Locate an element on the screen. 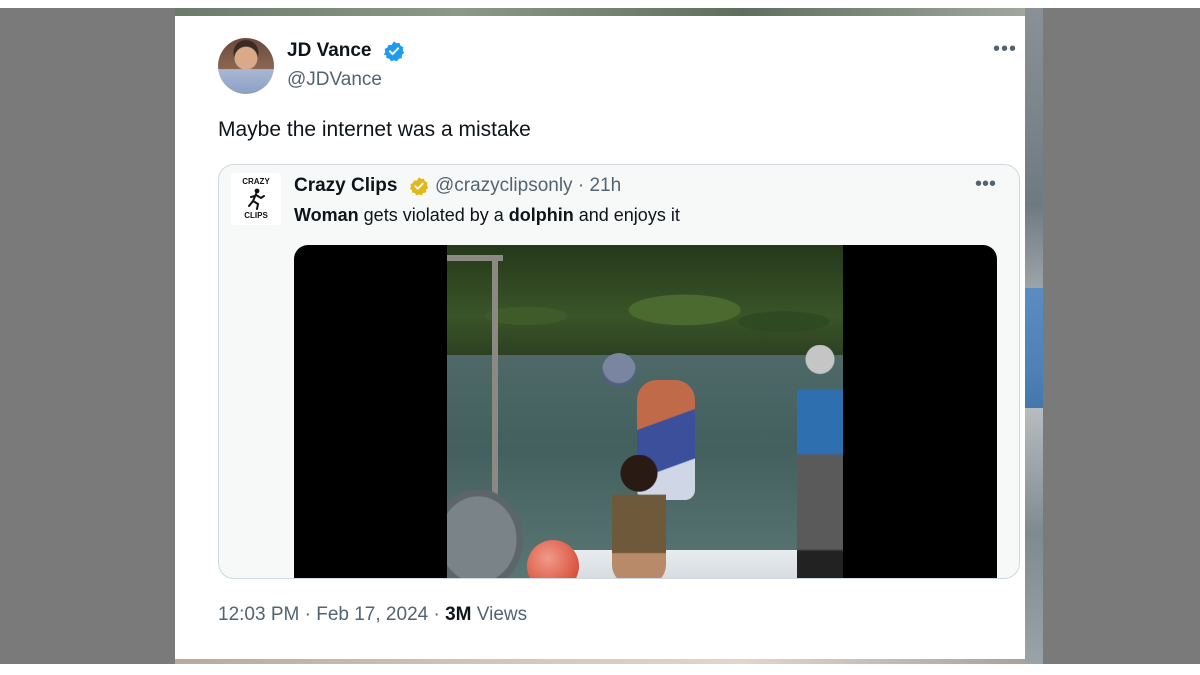  tweet-timestamp: 12:03 PM · Feb 17, 2024 · 3M Views is located at coordinates (372, 615).